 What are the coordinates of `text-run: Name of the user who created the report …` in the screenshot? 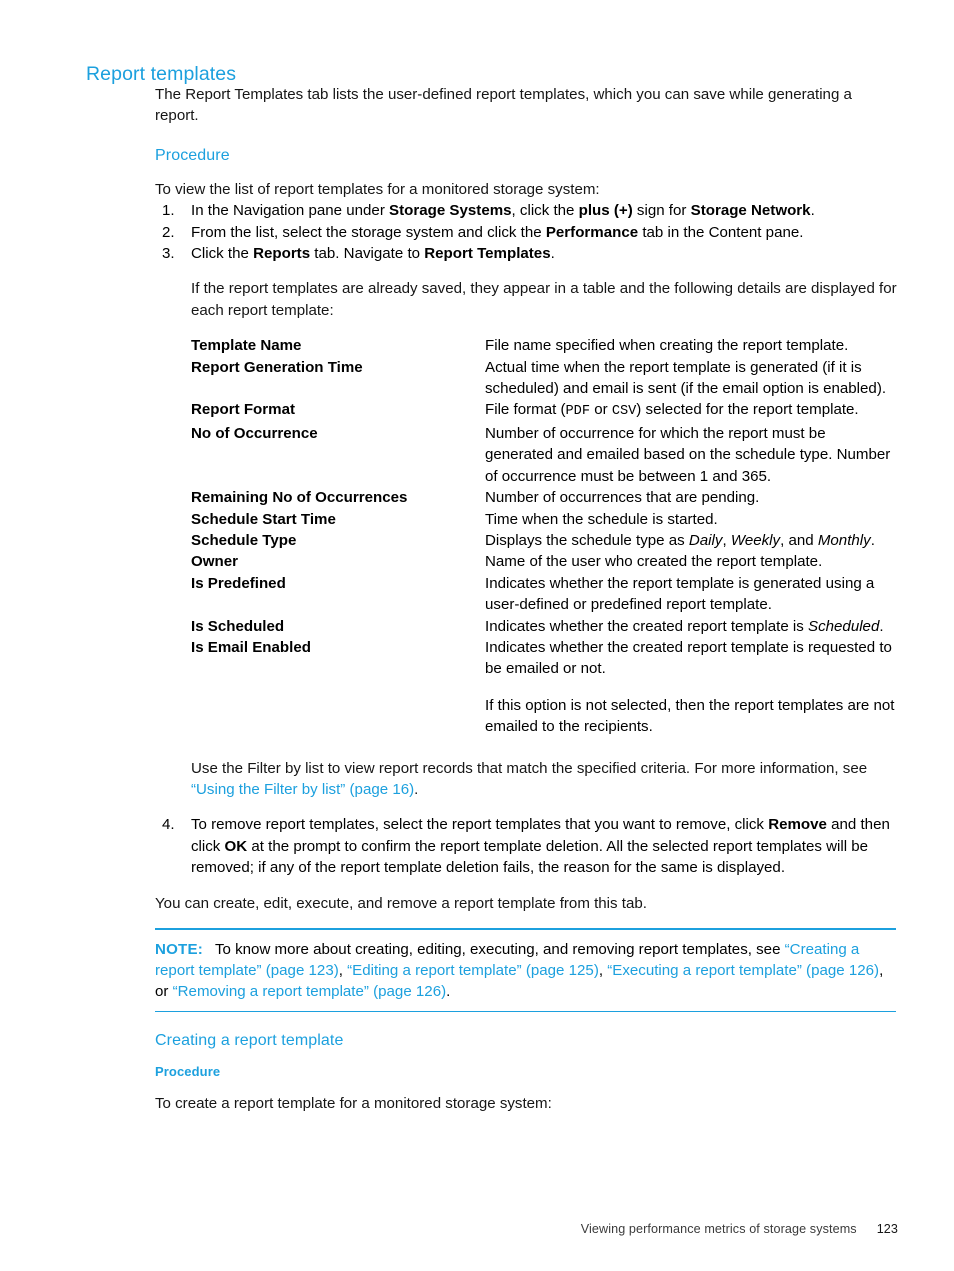 It's located at (654, 562).